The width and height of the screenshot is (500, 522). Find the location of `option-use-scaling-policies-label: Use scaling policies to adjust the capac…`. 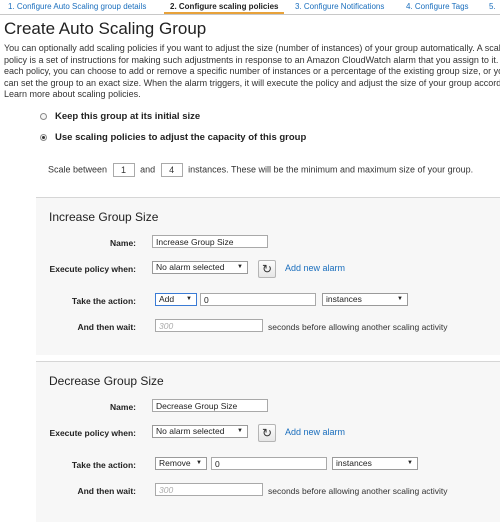

option-use-scaling-policies-label: Use scaling policies to adjust the capac… is located at coordinates (181, 137).